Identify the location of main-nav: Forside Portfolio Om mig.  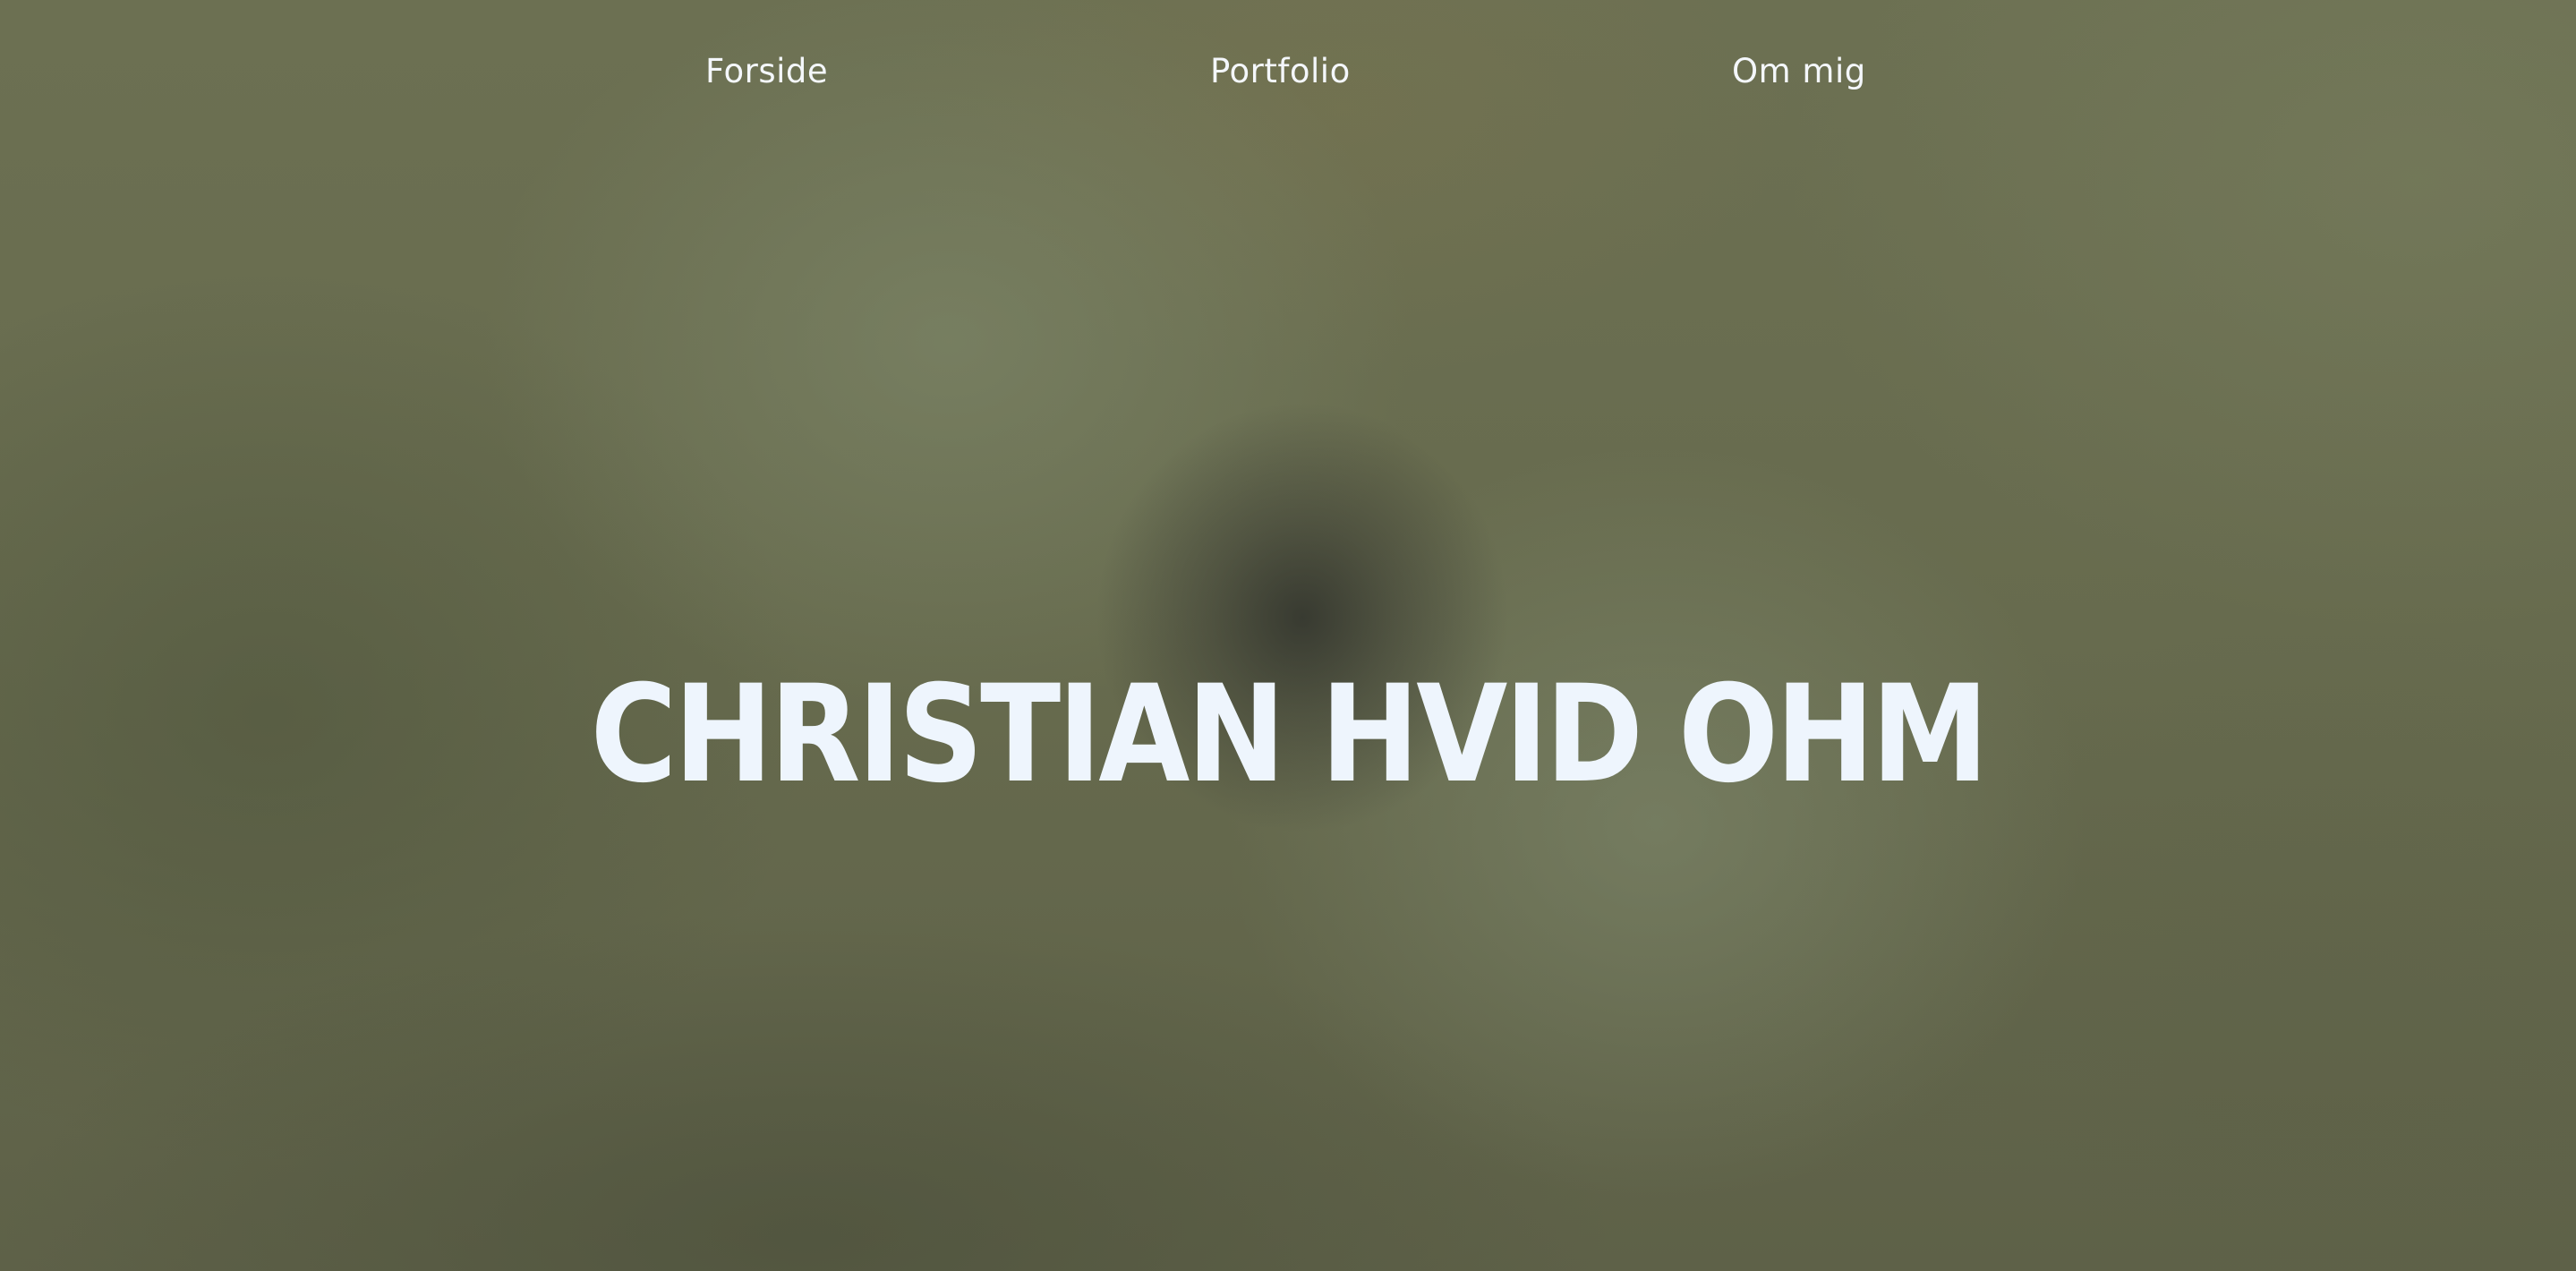
(1288, 79).